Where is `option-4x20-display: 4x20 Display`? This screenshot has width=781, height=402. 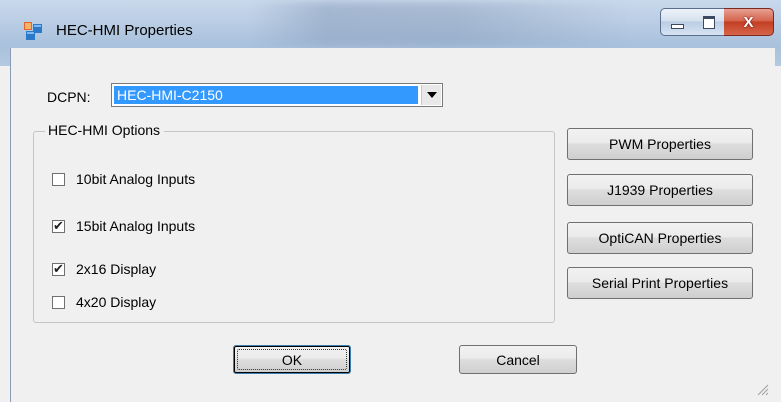
option-4x20-display: 4x20 Display is located at coordinates (104, 302).